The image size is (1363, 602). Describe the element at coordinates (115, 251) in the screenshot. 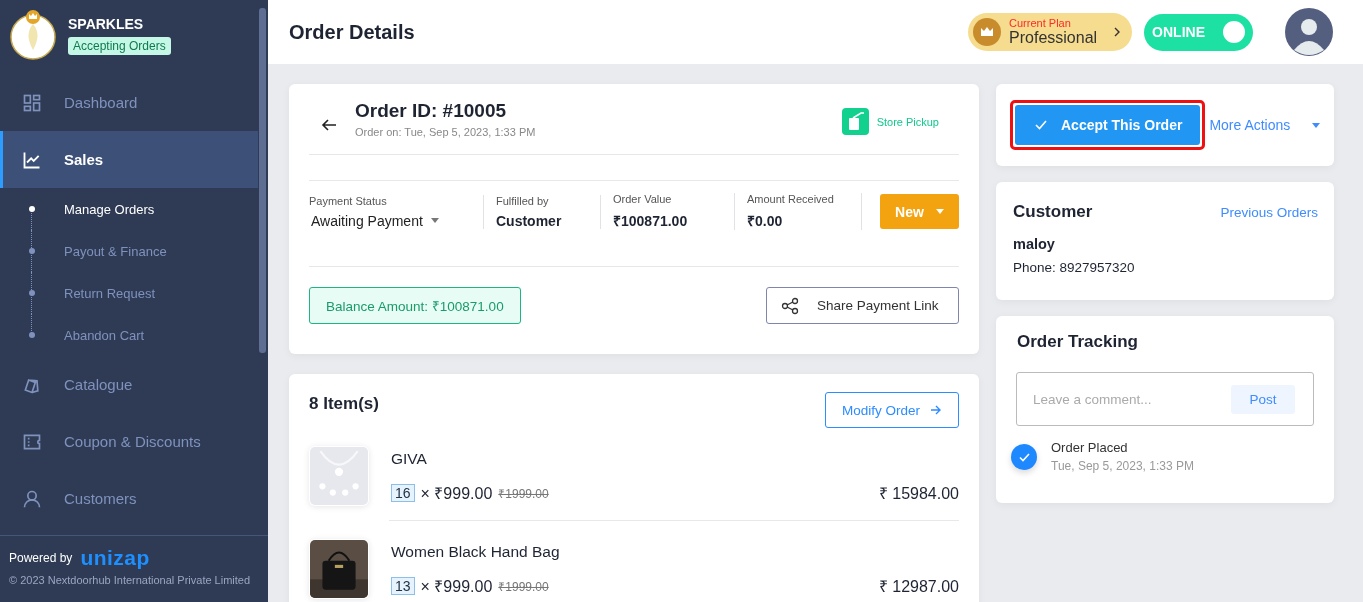

I see `submenu-item: Payout & Finance` at that location.